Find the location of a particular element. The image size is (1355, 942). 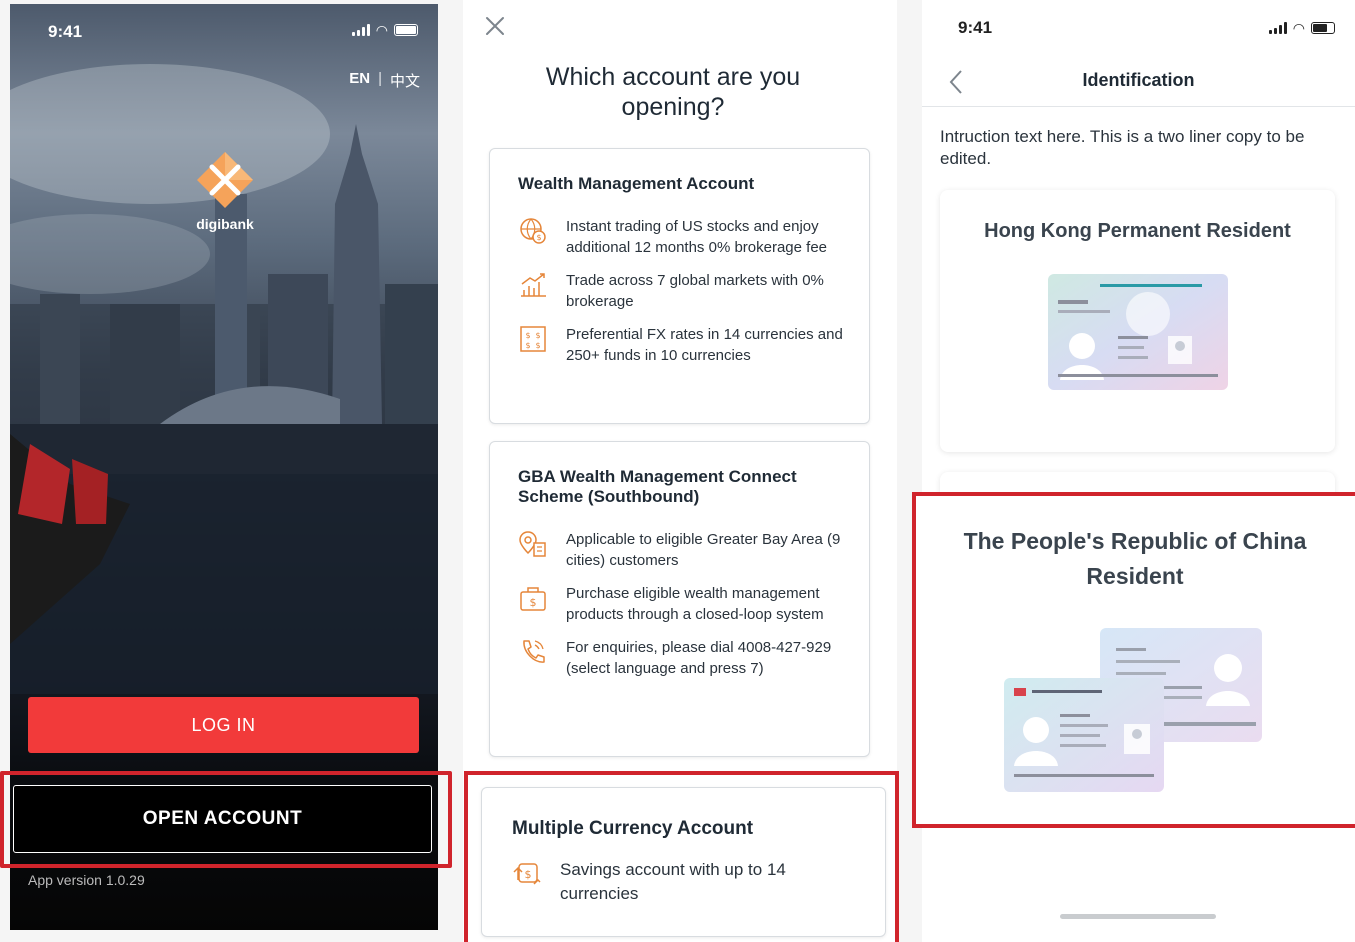

language-switcher: EN | 中文 is located at coordinates (384, 80).